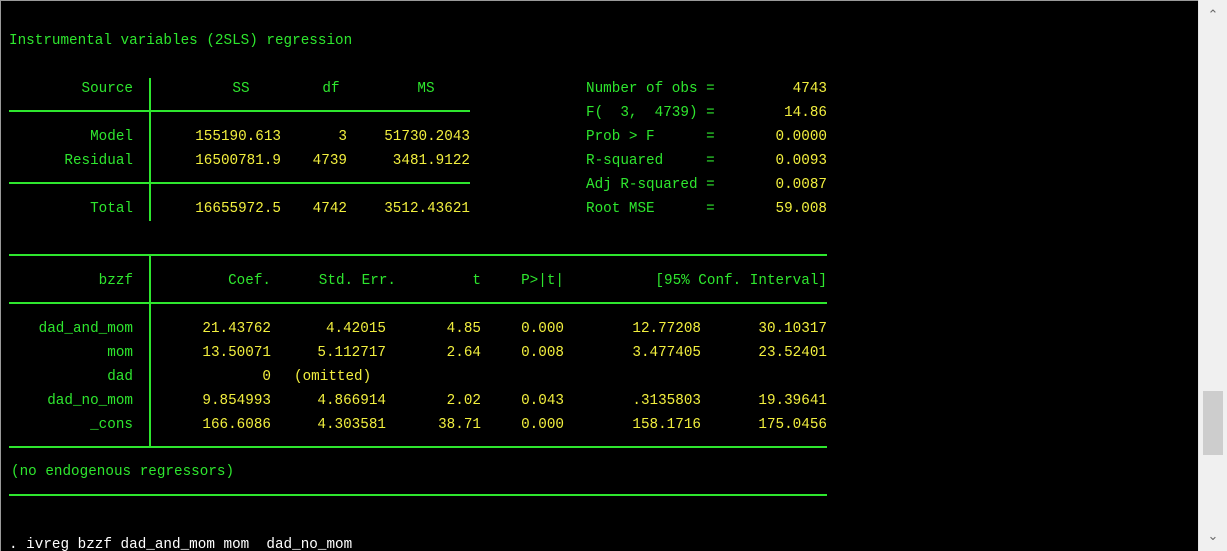 The height and width of the screenshot is (551, 1227). What do you see at coordinates (181, 41) in the screenshot?
I see `regression-title: Instrumental variables (2SLS) regression` at bounding box center [181, 41].